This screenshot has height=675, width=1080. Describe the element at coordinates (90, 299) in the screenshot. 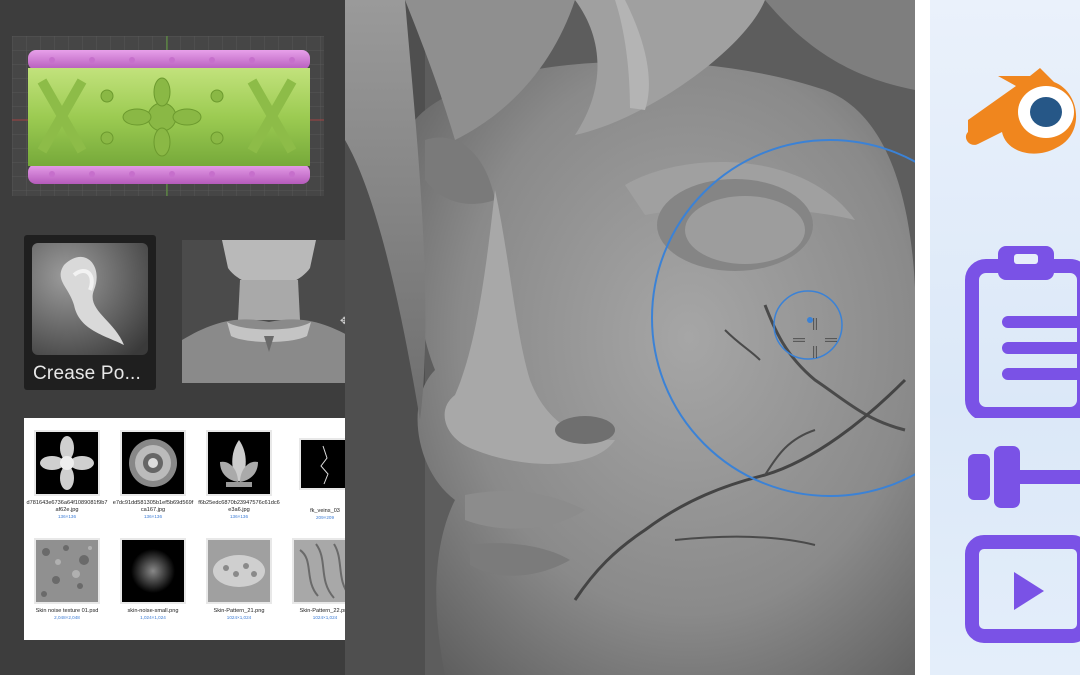

I see `crease-brush-thumbnail` at that location.